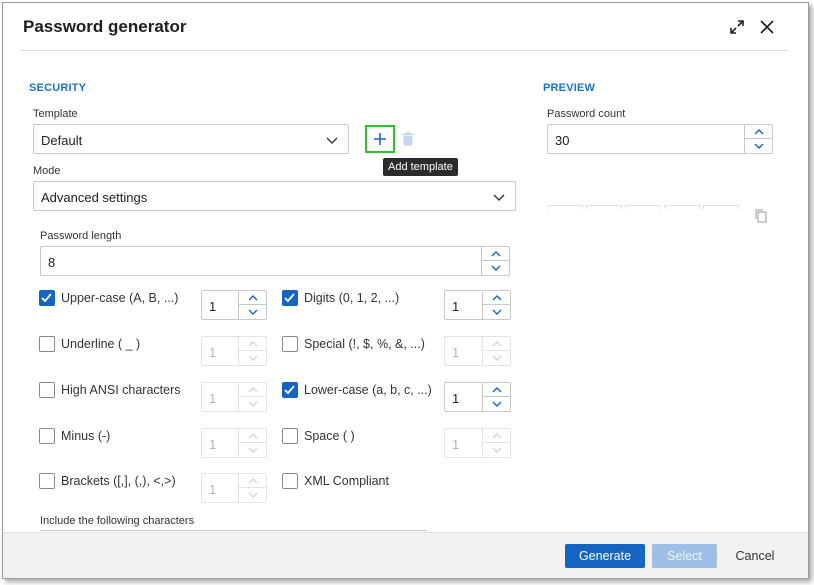  I want to click on high-ansi-count: 1, so click(234, 397).